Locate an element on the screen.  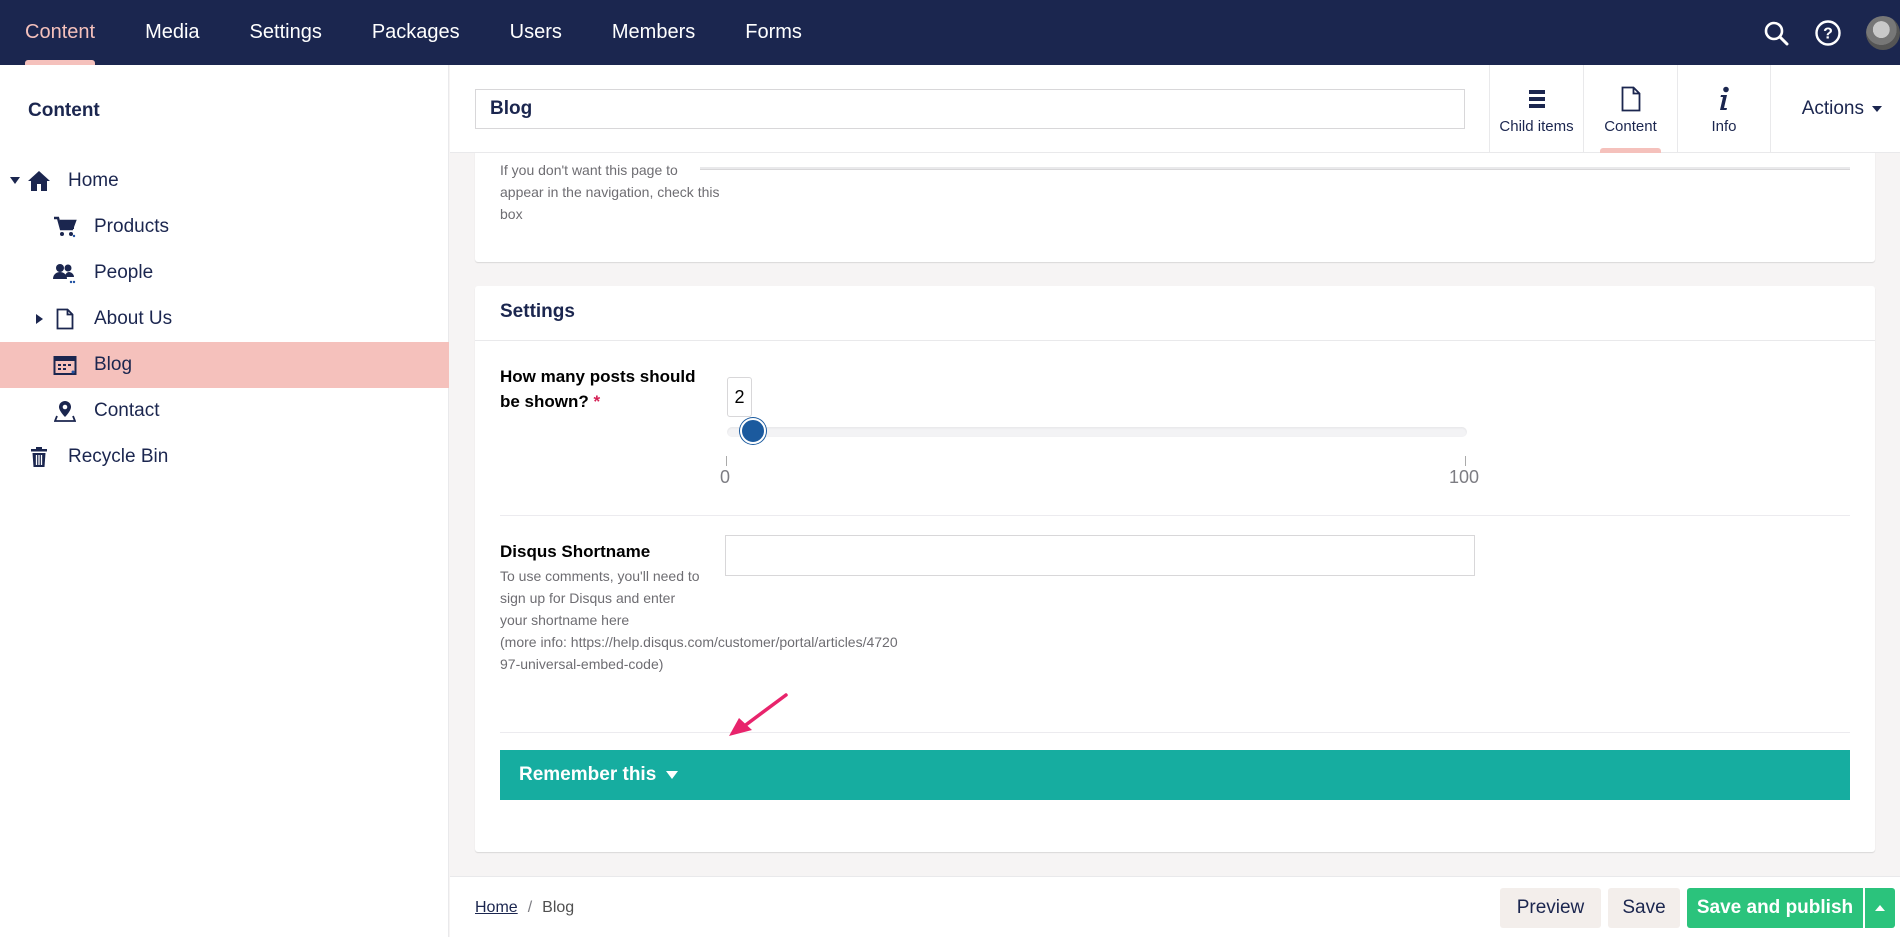
actions-dropdown: Actions is located at coordinates (1842, 109).